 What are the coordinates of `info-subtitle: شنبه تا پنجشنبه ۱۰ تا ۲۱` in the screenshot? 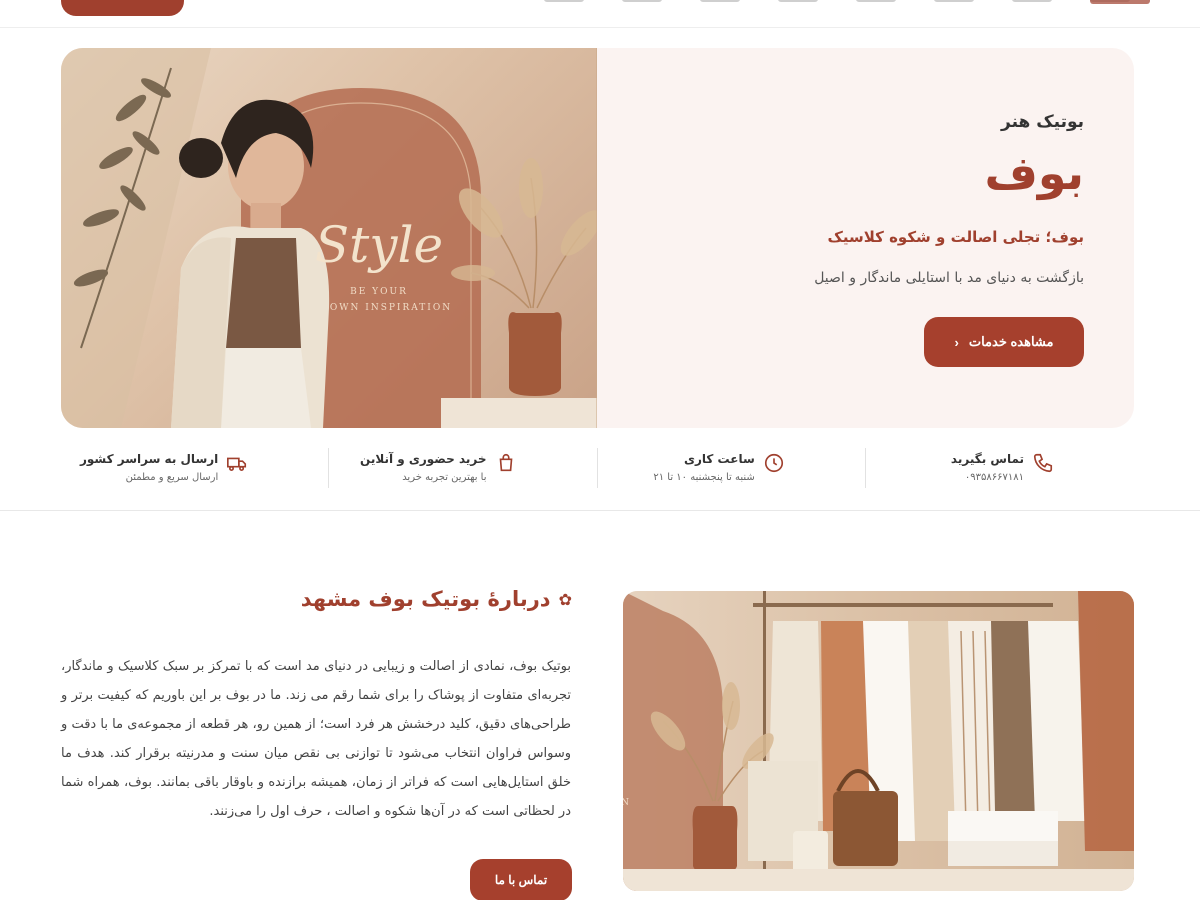 It's located at (704, 477).